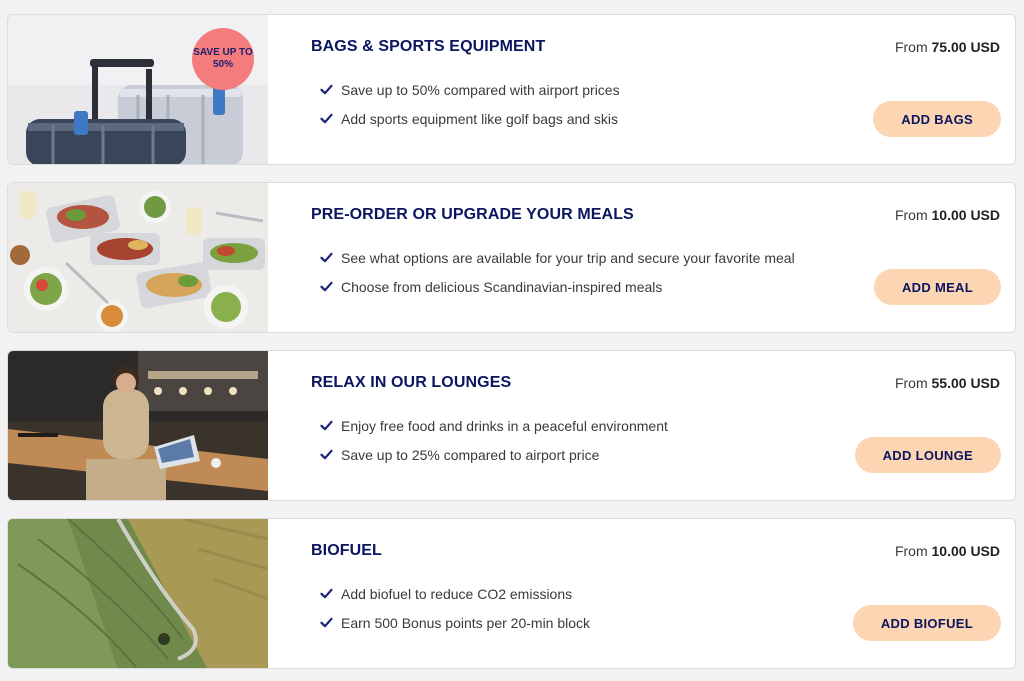  Describe the element at coordinates (937, 287) in the screenshot. I see `add-meal-button: ADD MEAL` at that location.